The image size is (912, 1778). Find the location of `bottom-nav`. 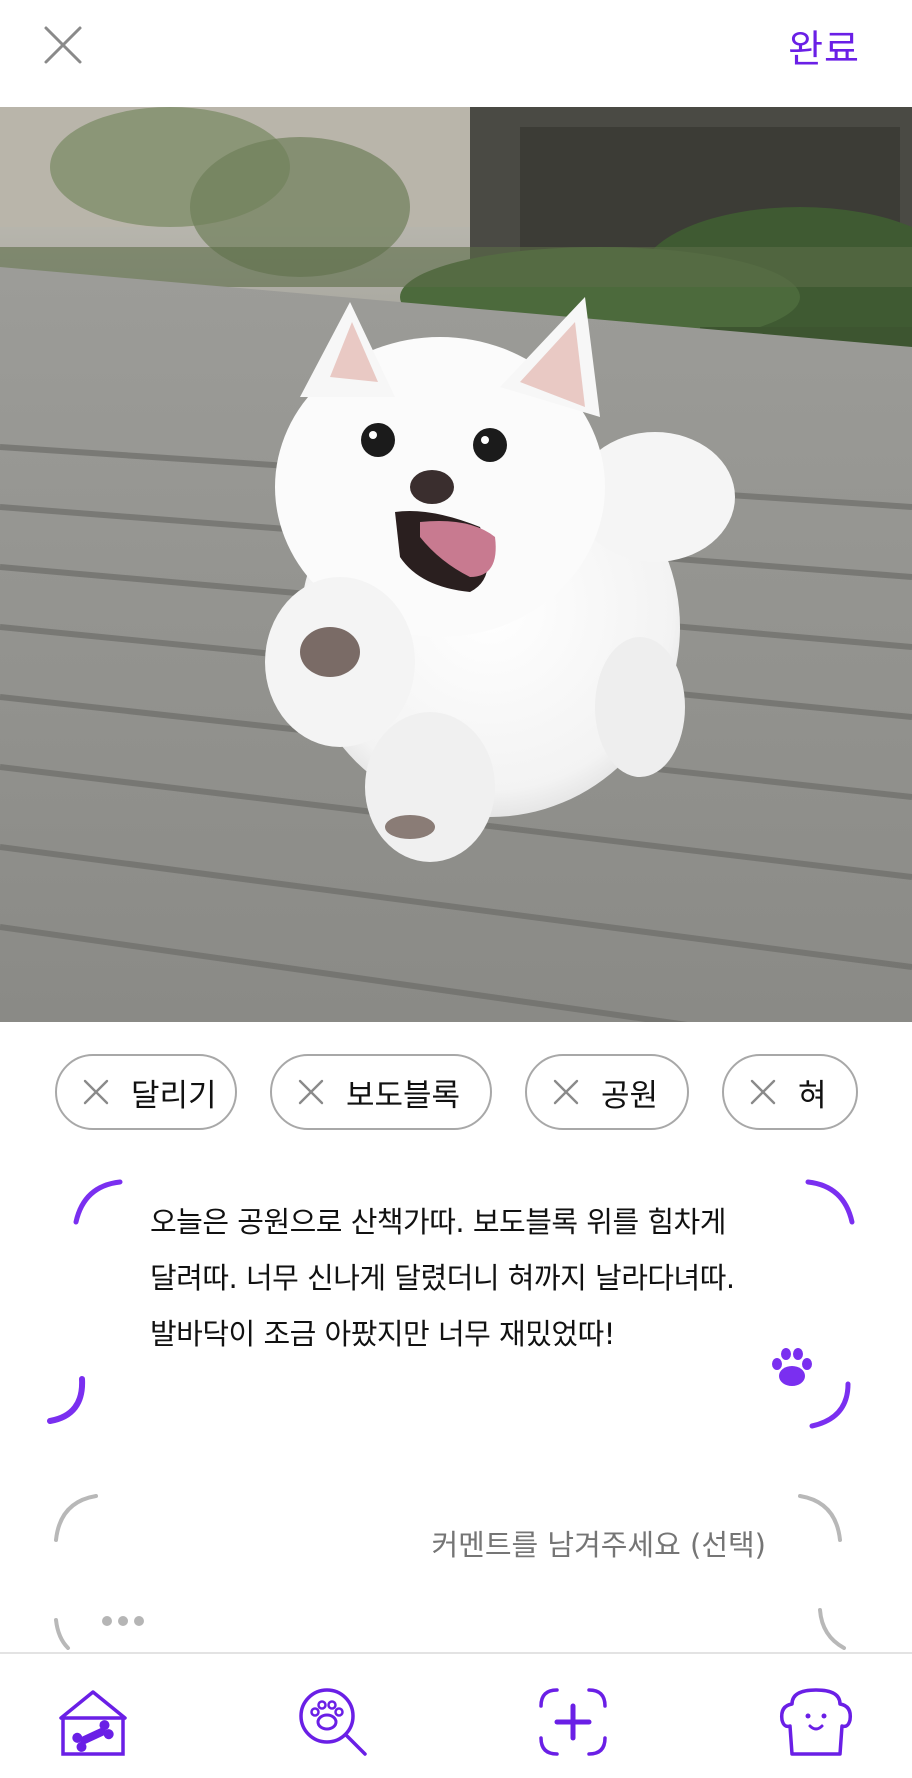

bottom-nav is located at coordinates (456, 1715).